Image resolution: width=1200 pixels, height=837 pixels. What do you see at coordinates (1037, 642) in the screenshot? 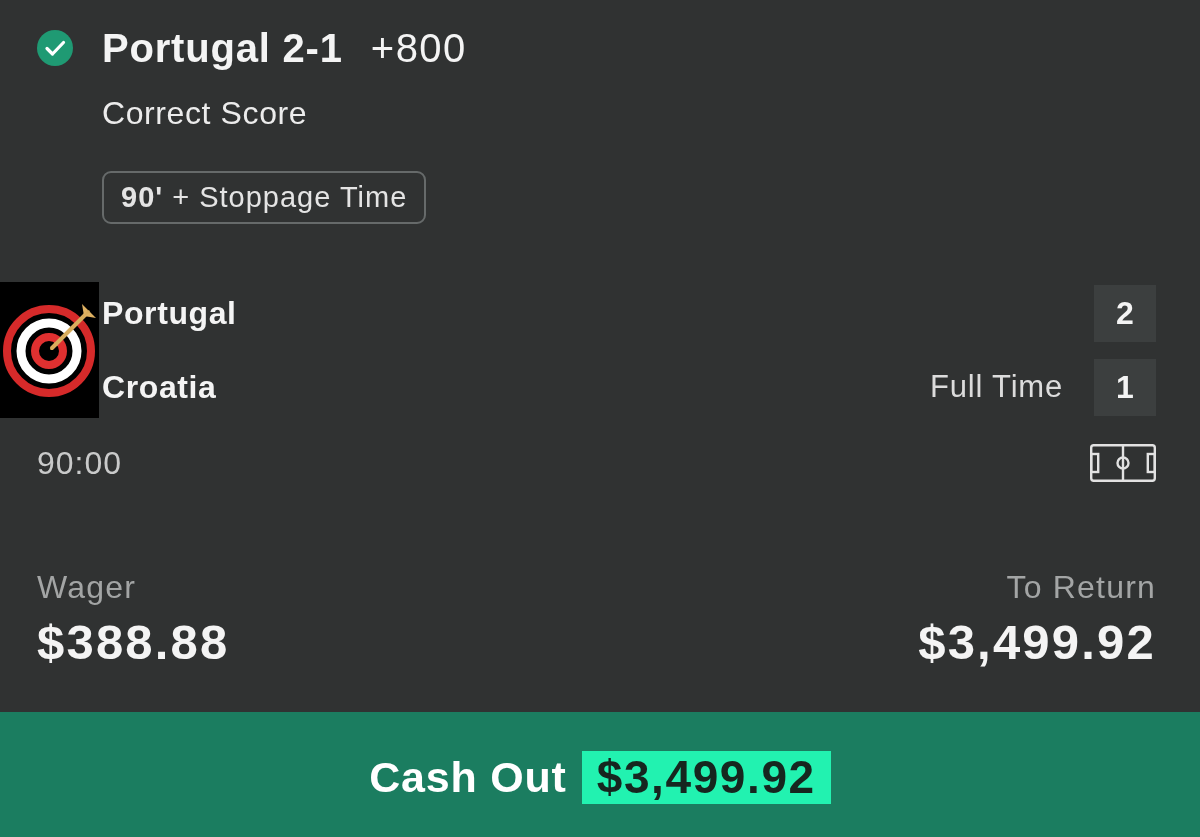
I see `to-return-amount: $3,499.92` at bounding box center [1037, 642].